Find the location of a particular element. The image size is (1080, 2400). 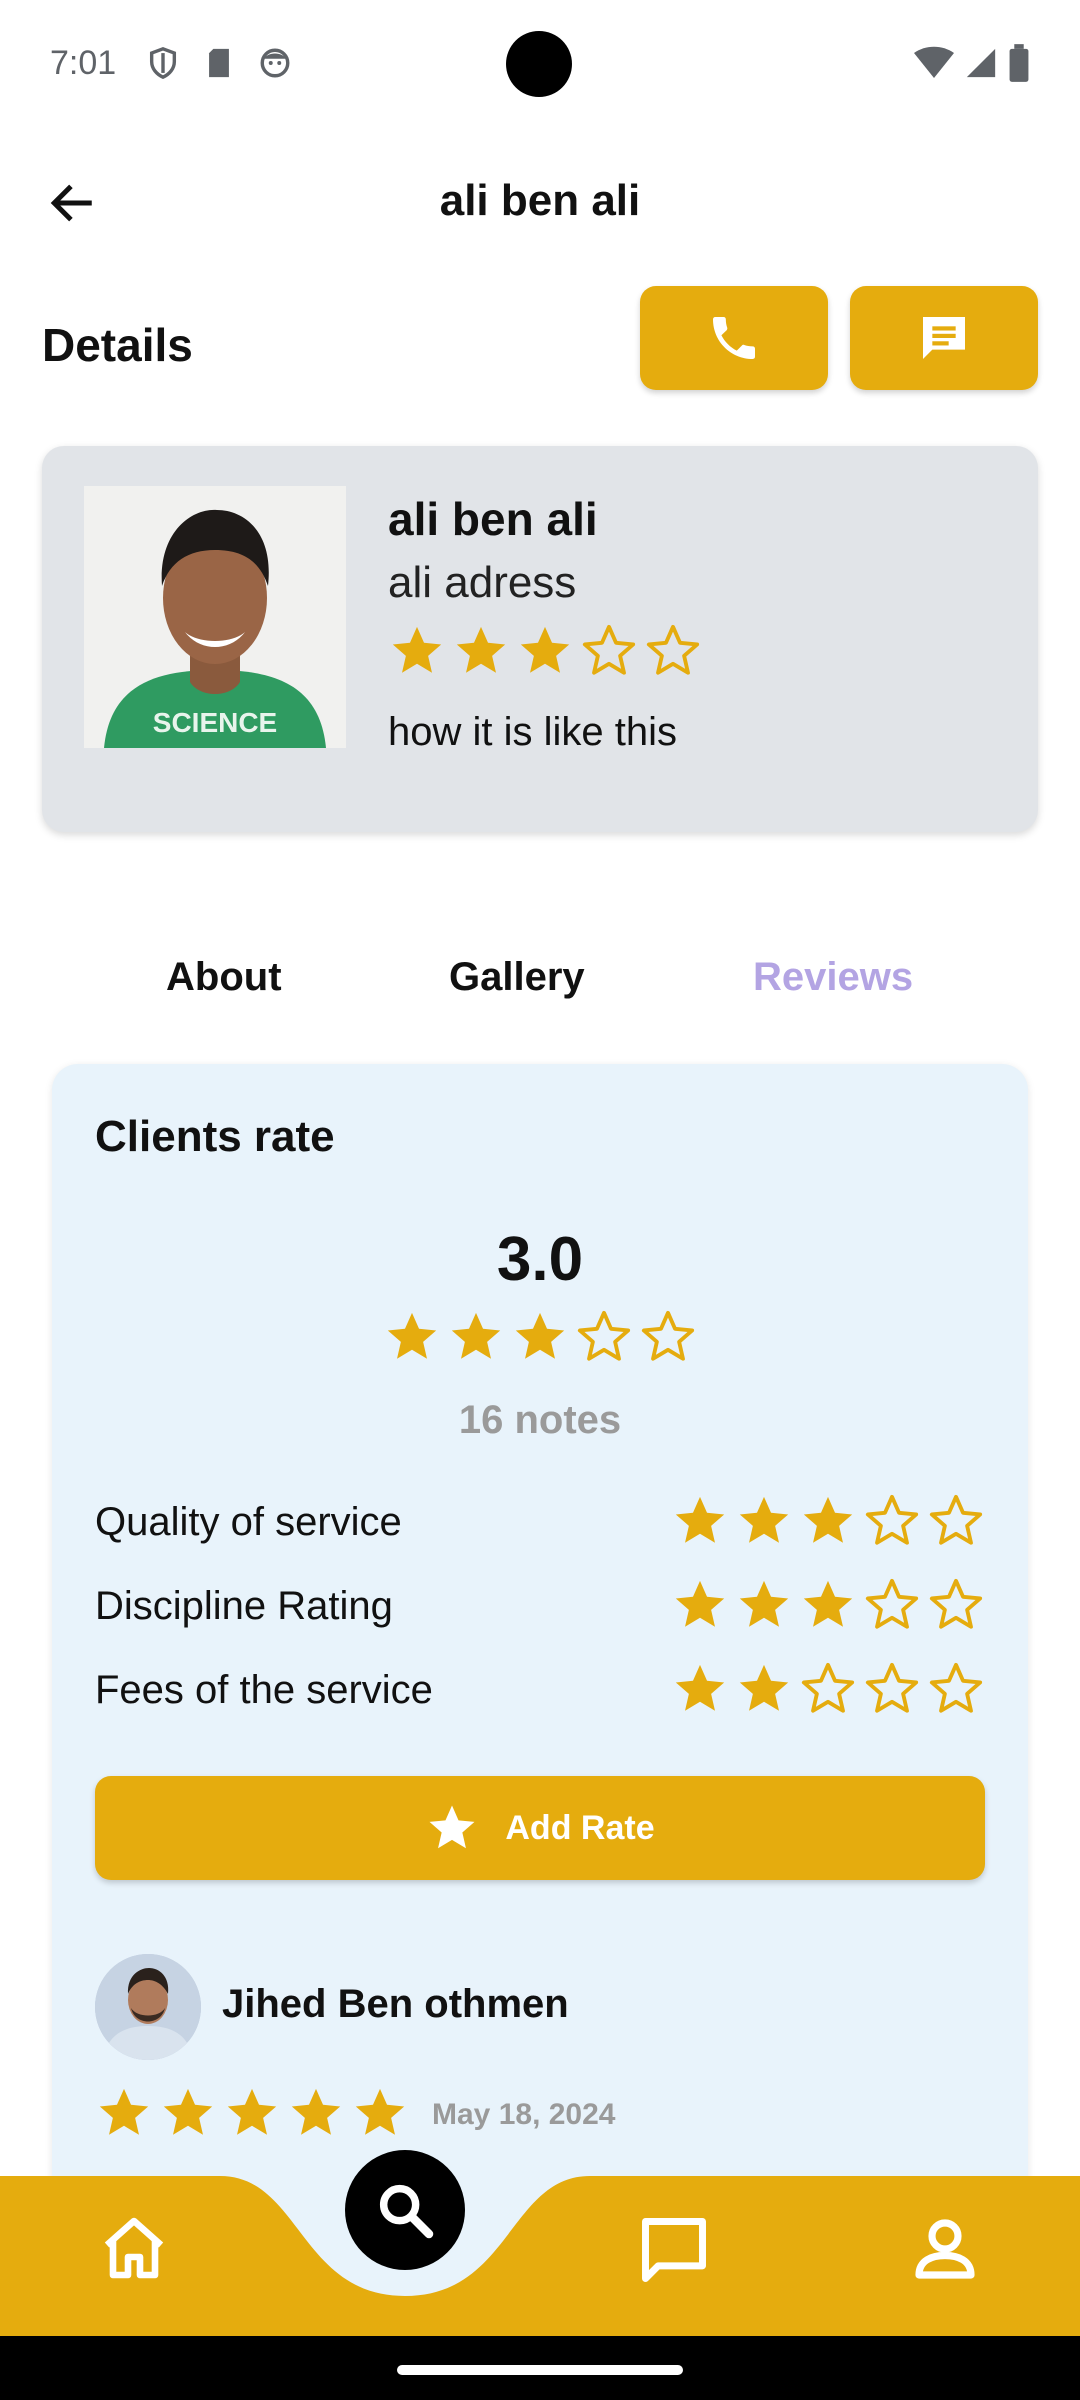

criteria-label: Quality of service is located at coordinates (248, 1522).